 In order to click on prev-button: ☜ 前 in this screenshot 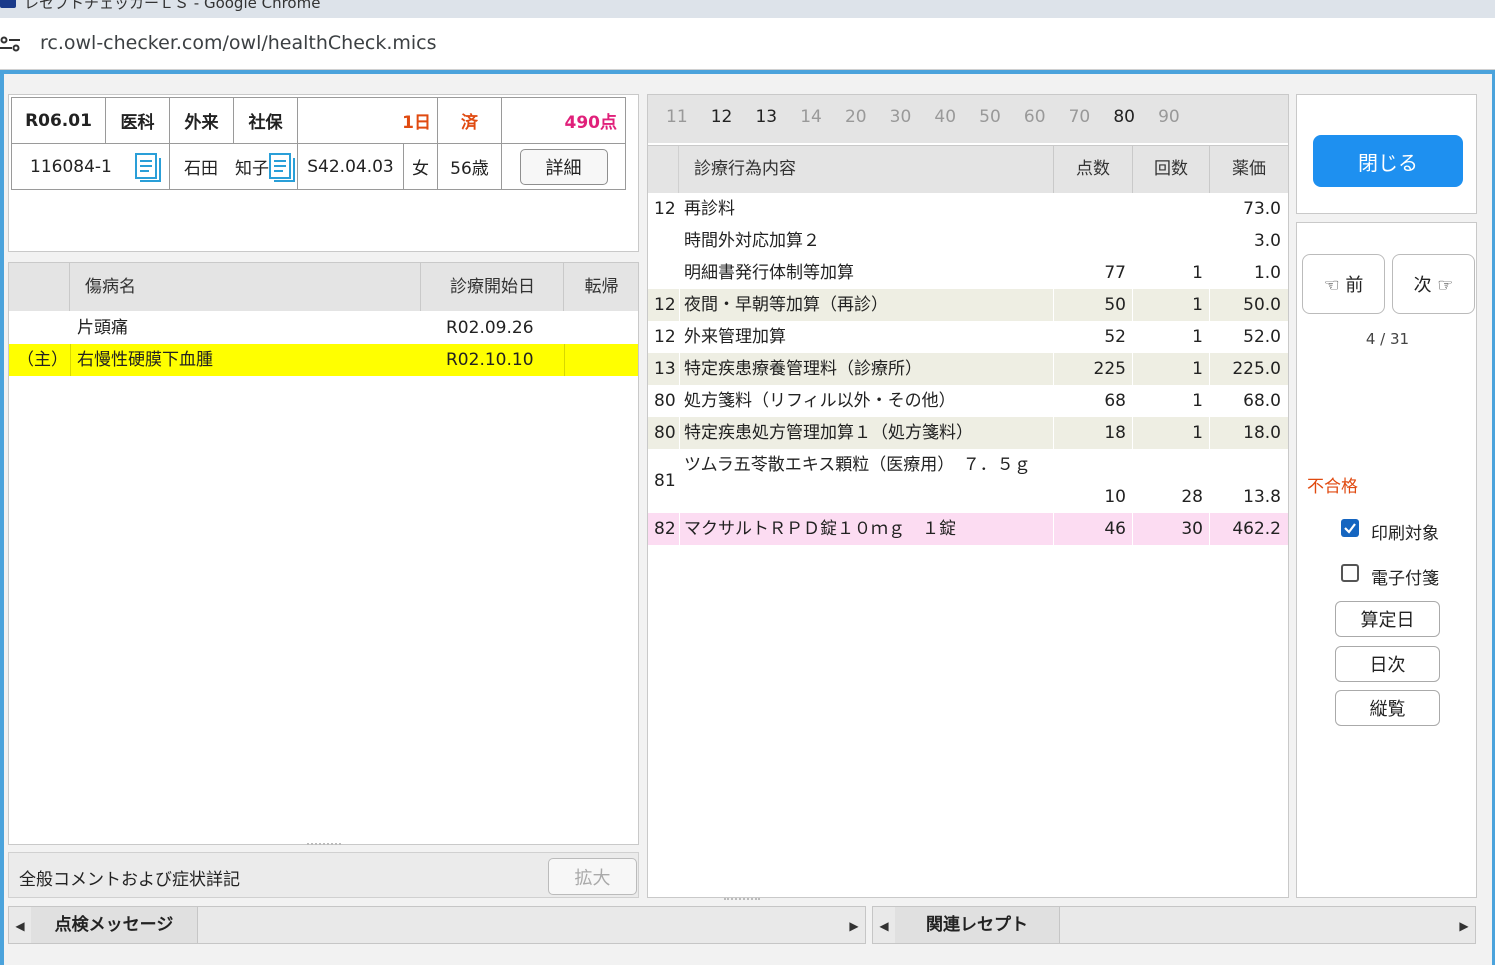, I will do `click(1343, 284)`.